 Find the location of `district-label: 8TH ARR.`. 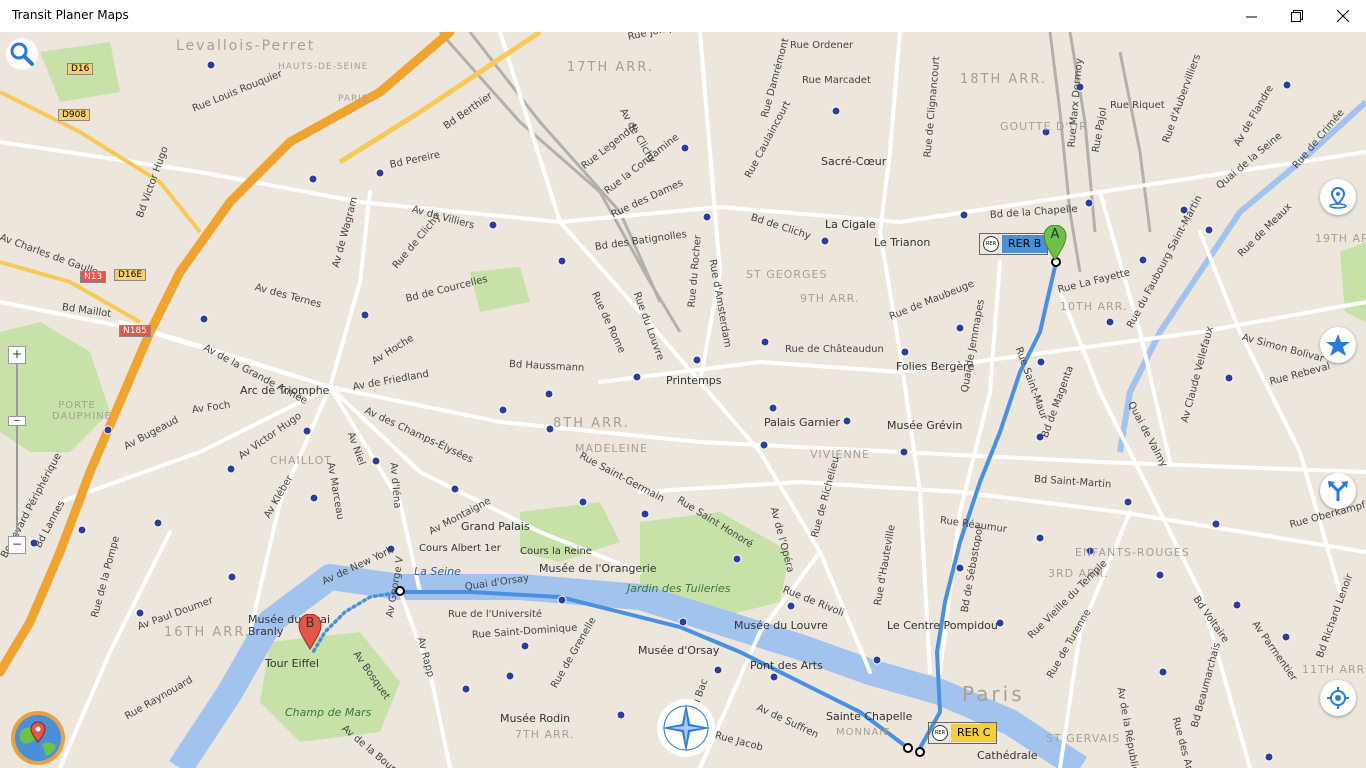

district-label: 8TH ARR. is located at coordinates (591, 423).